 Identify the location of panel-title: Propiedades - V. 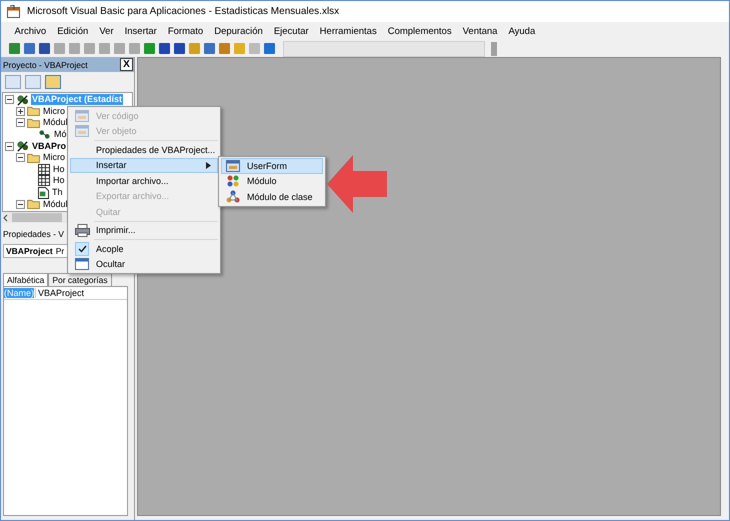
(33, 233).